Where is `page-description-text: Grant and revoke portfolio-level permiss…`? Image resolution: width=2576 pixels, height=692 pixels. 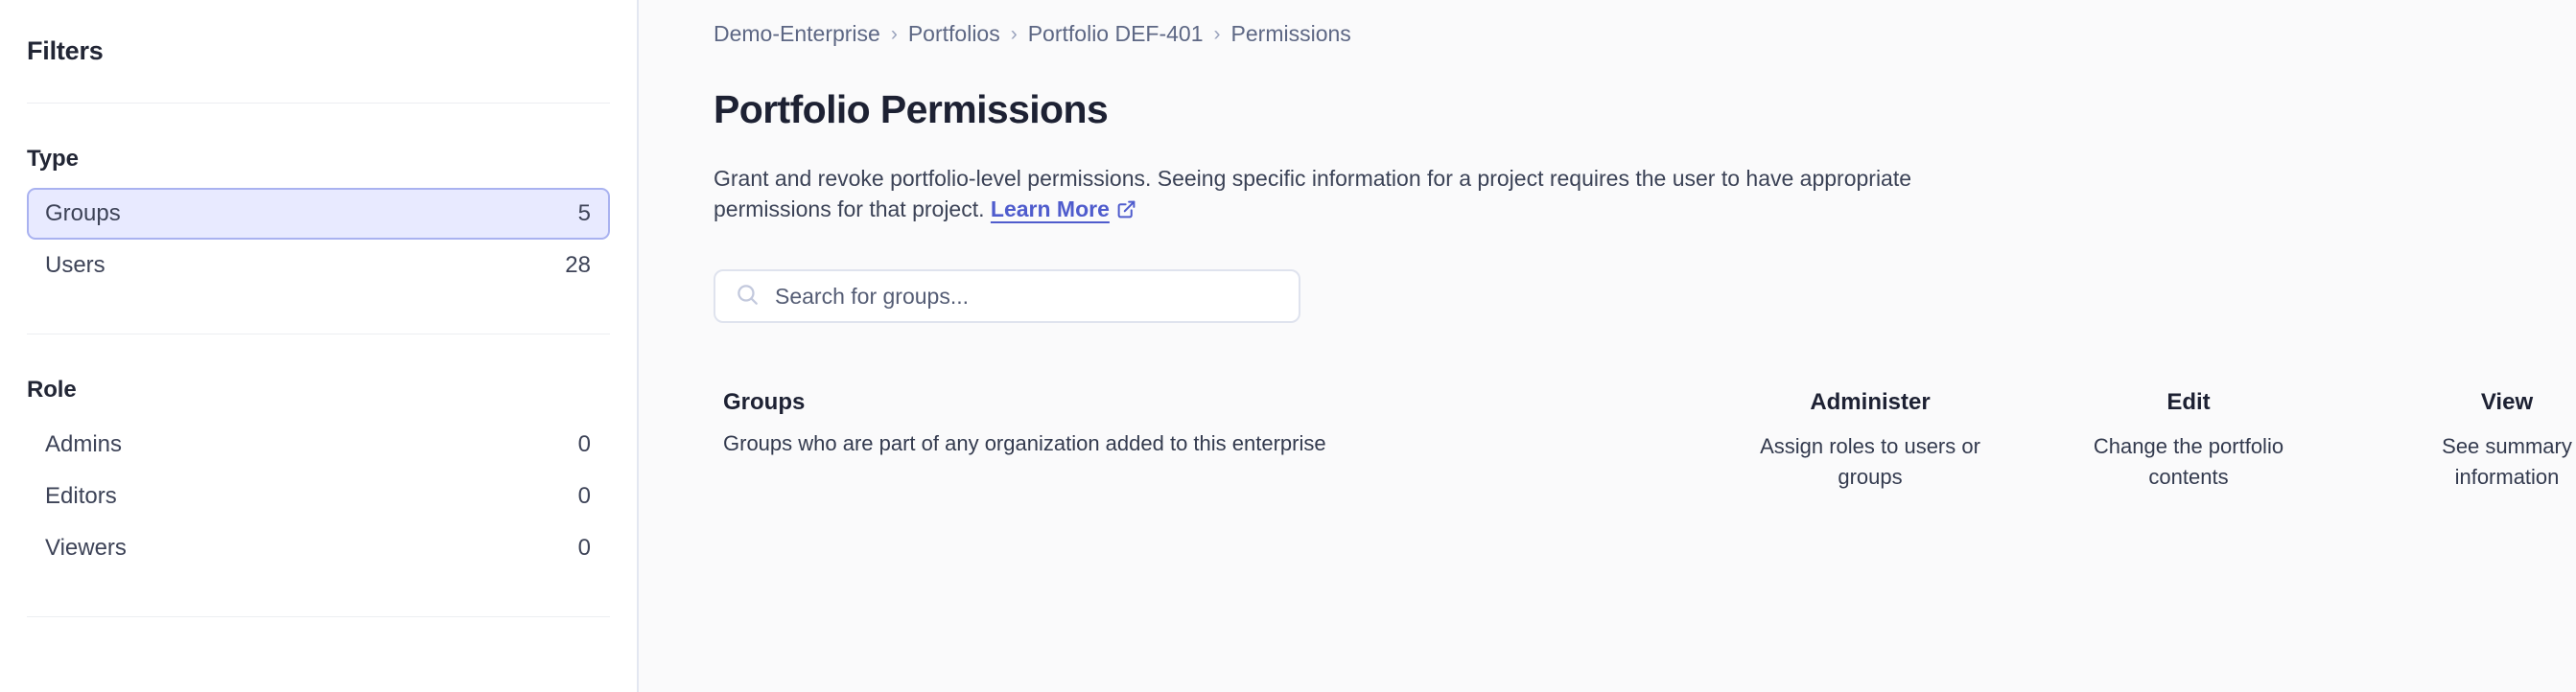 page-description-text: Grant and revoke portfolio-level permiss… is located at coordinates (1313, 193).